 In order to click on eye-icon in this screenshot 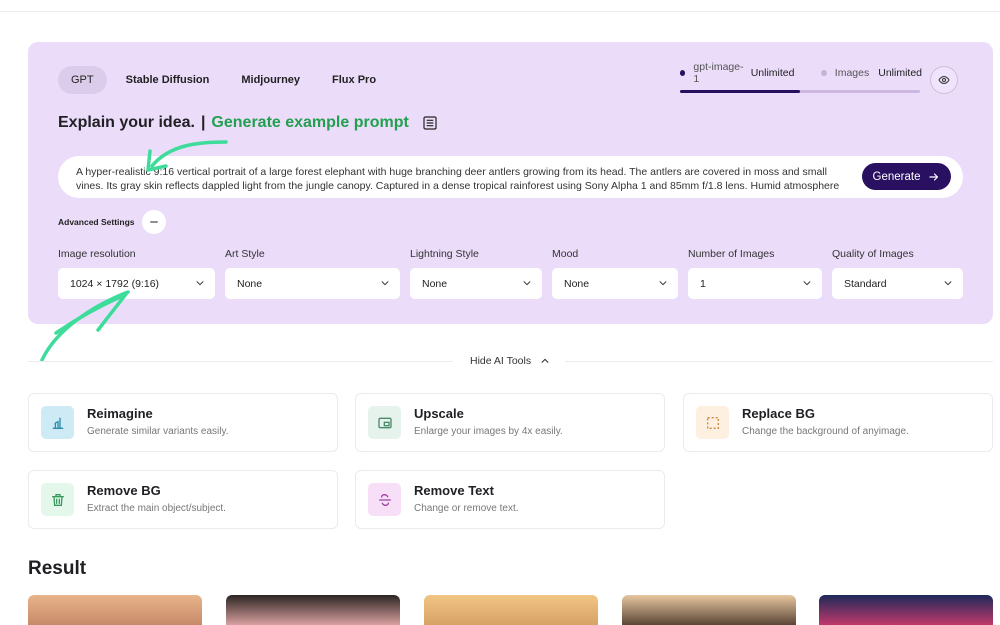, I will do `click(944, 80)`.